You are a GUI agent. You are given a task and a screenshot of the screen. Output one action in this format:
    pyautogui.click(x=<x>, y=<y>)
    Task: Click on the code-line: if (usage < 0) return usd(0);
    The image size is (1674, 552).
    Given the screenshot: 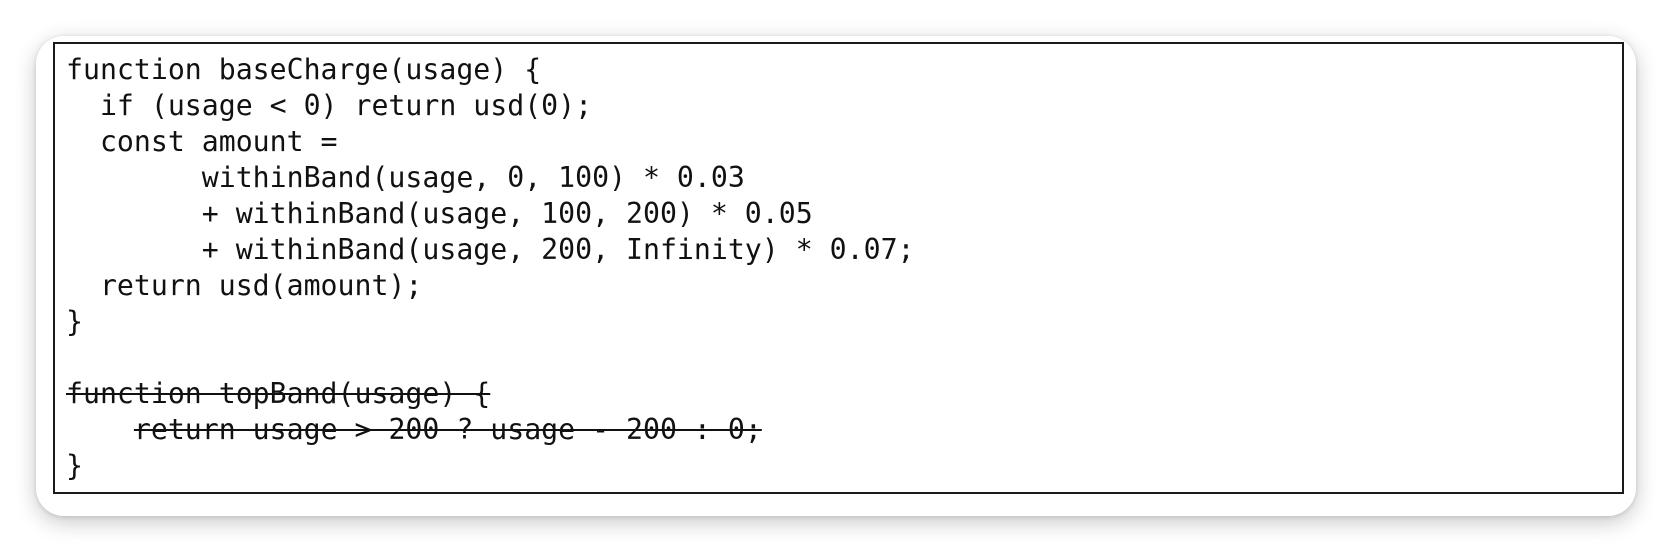 What is the action you would take?
    pyautogui.click(x=329, y=105)
    